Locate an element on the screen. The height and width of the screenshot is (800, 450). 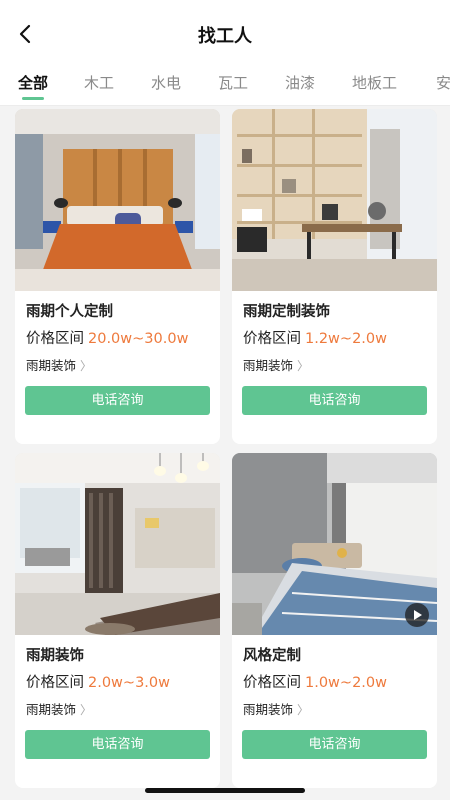
card-title: 雨期装饰 is located at coordinates (55, 656).